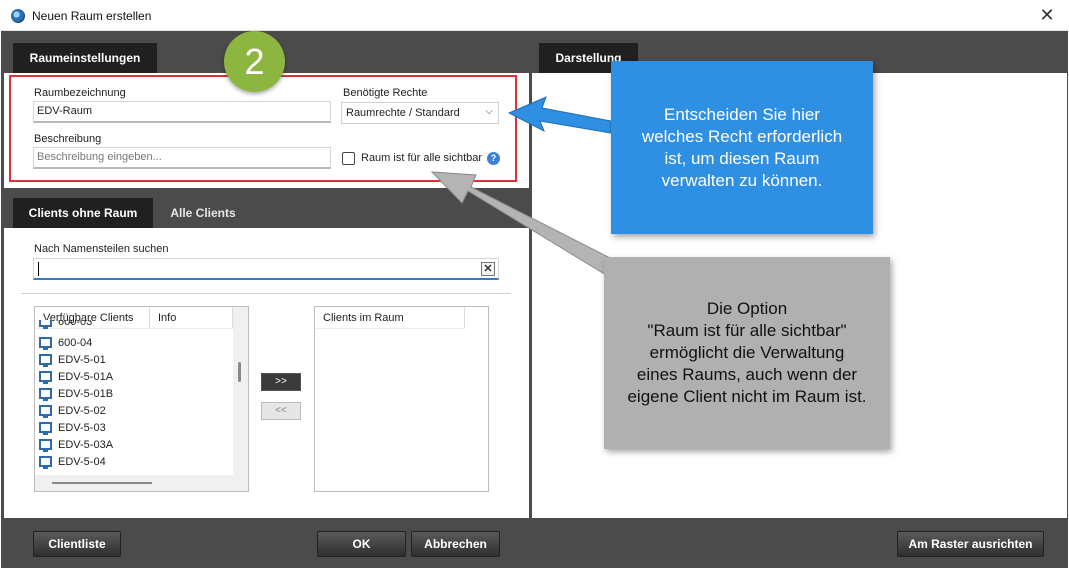  I want to click on close-button: ✕, so click(1047, 15).